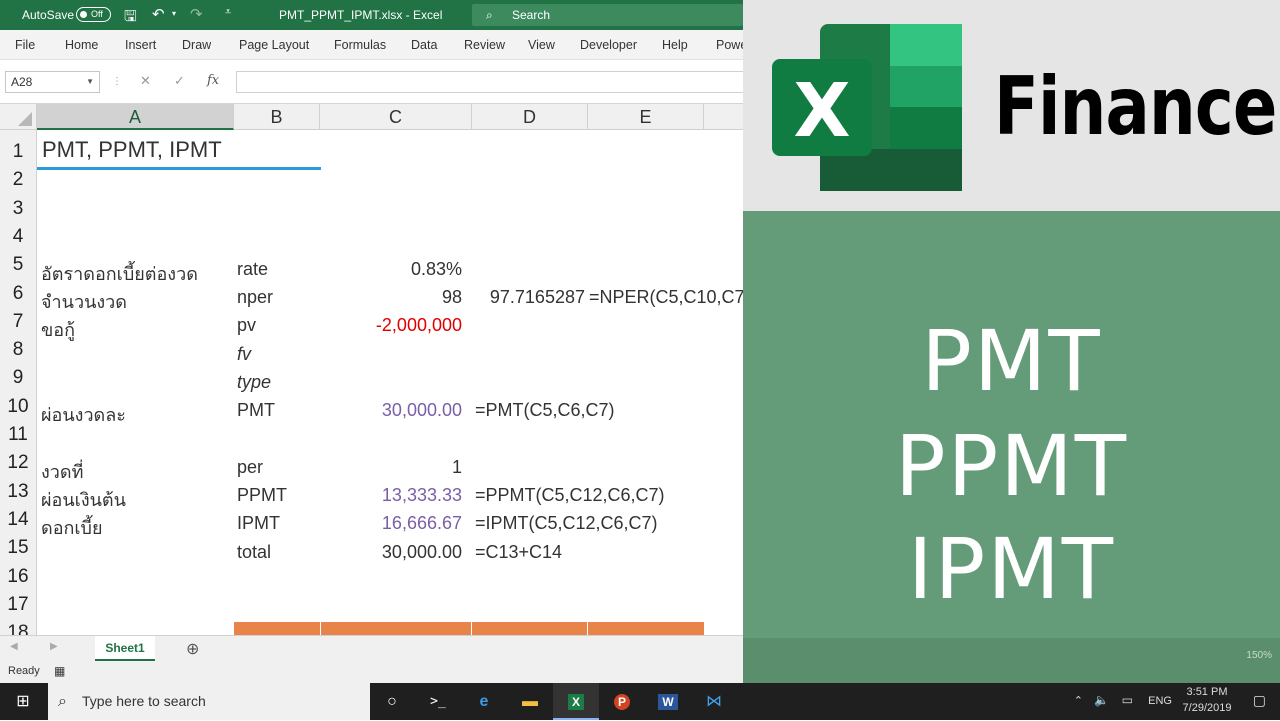 The height and width of the screenshot is (721, 1280). I want to click on cell-d13: =PPMT(C5,C12,C6,C7), so click(570, 495).